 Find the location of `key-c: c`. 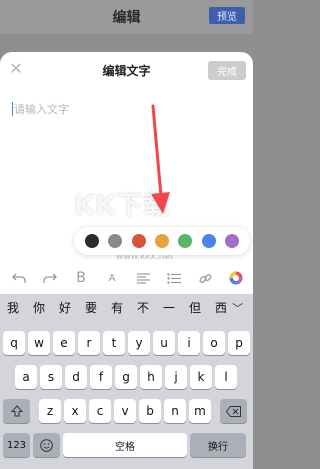

key-c: c is located at coordinates (100, 411).